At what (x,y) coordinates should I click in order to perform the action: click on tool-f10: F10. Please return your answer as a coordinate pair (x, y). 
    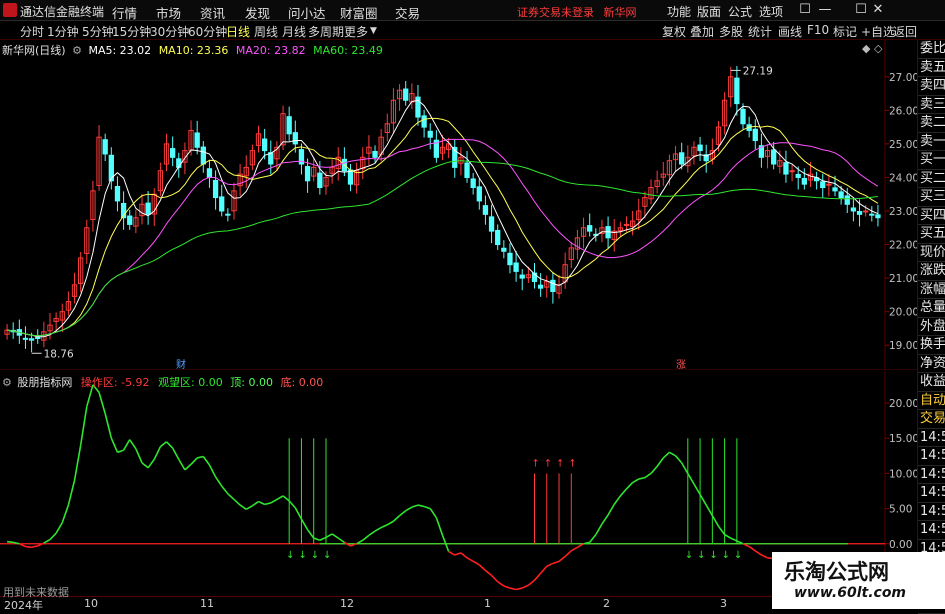
    Looking at the image, I should click on (818, 30).